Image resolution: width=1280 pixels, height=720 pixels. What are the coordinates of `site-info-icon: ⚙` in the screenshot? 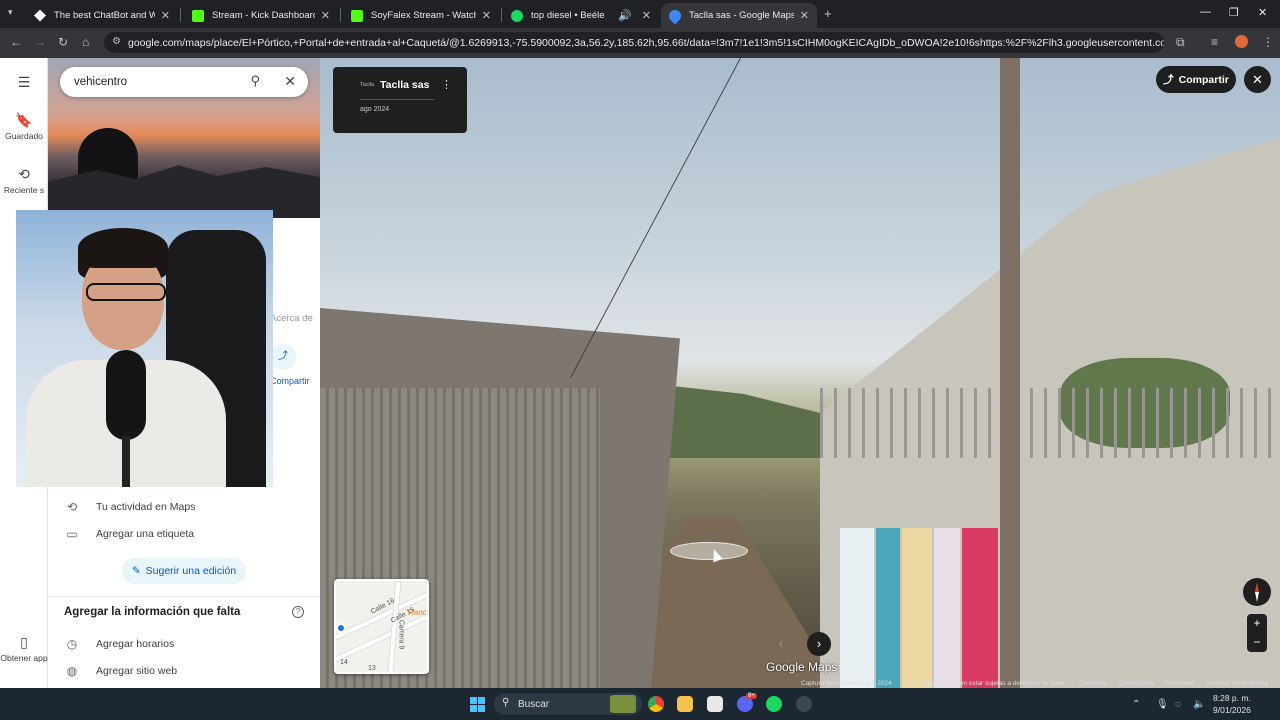 It's located at (116, 41).